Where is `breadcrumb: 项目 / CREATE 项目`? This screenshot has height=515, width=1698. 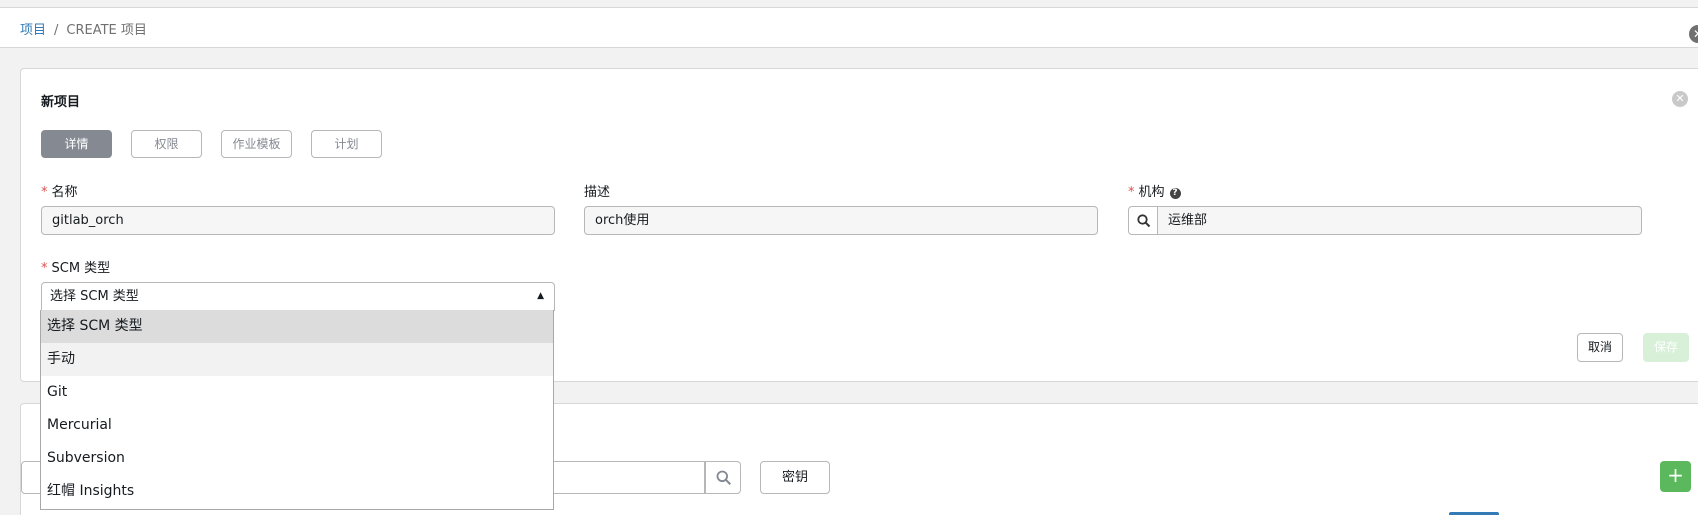
breadcrumb: 项目 / CREATE 项目 is located at coordinates (83, 28).